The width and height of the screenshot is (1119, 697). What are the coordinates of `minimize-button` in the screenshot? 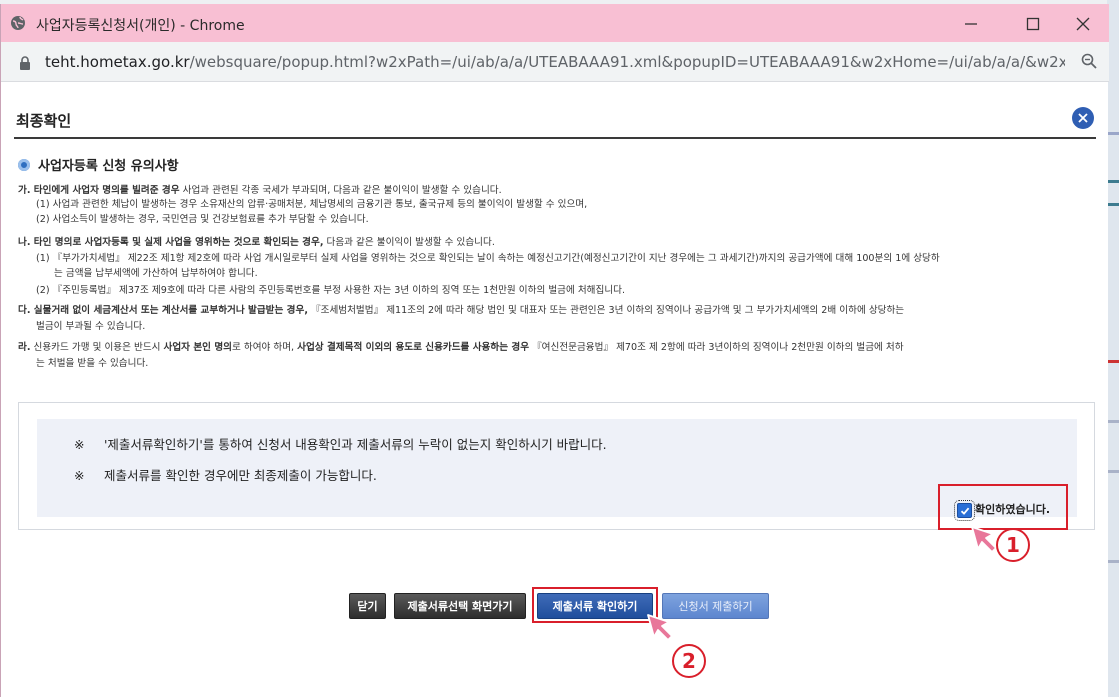 It's located at (971, 24).